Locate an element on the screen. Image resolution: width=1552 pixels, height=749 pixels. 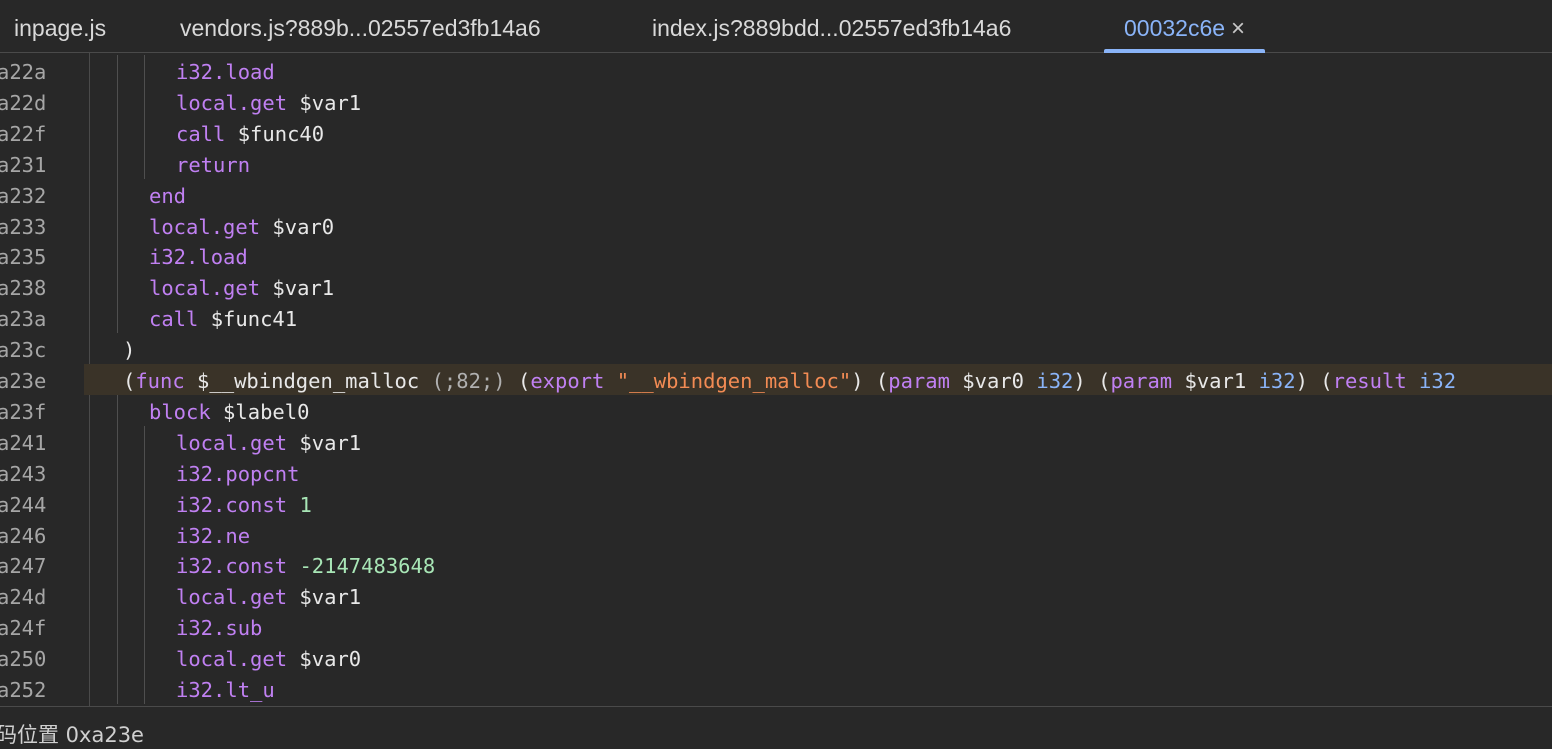
tab-label: 00032c6e is located at coordinates (1175, 28).